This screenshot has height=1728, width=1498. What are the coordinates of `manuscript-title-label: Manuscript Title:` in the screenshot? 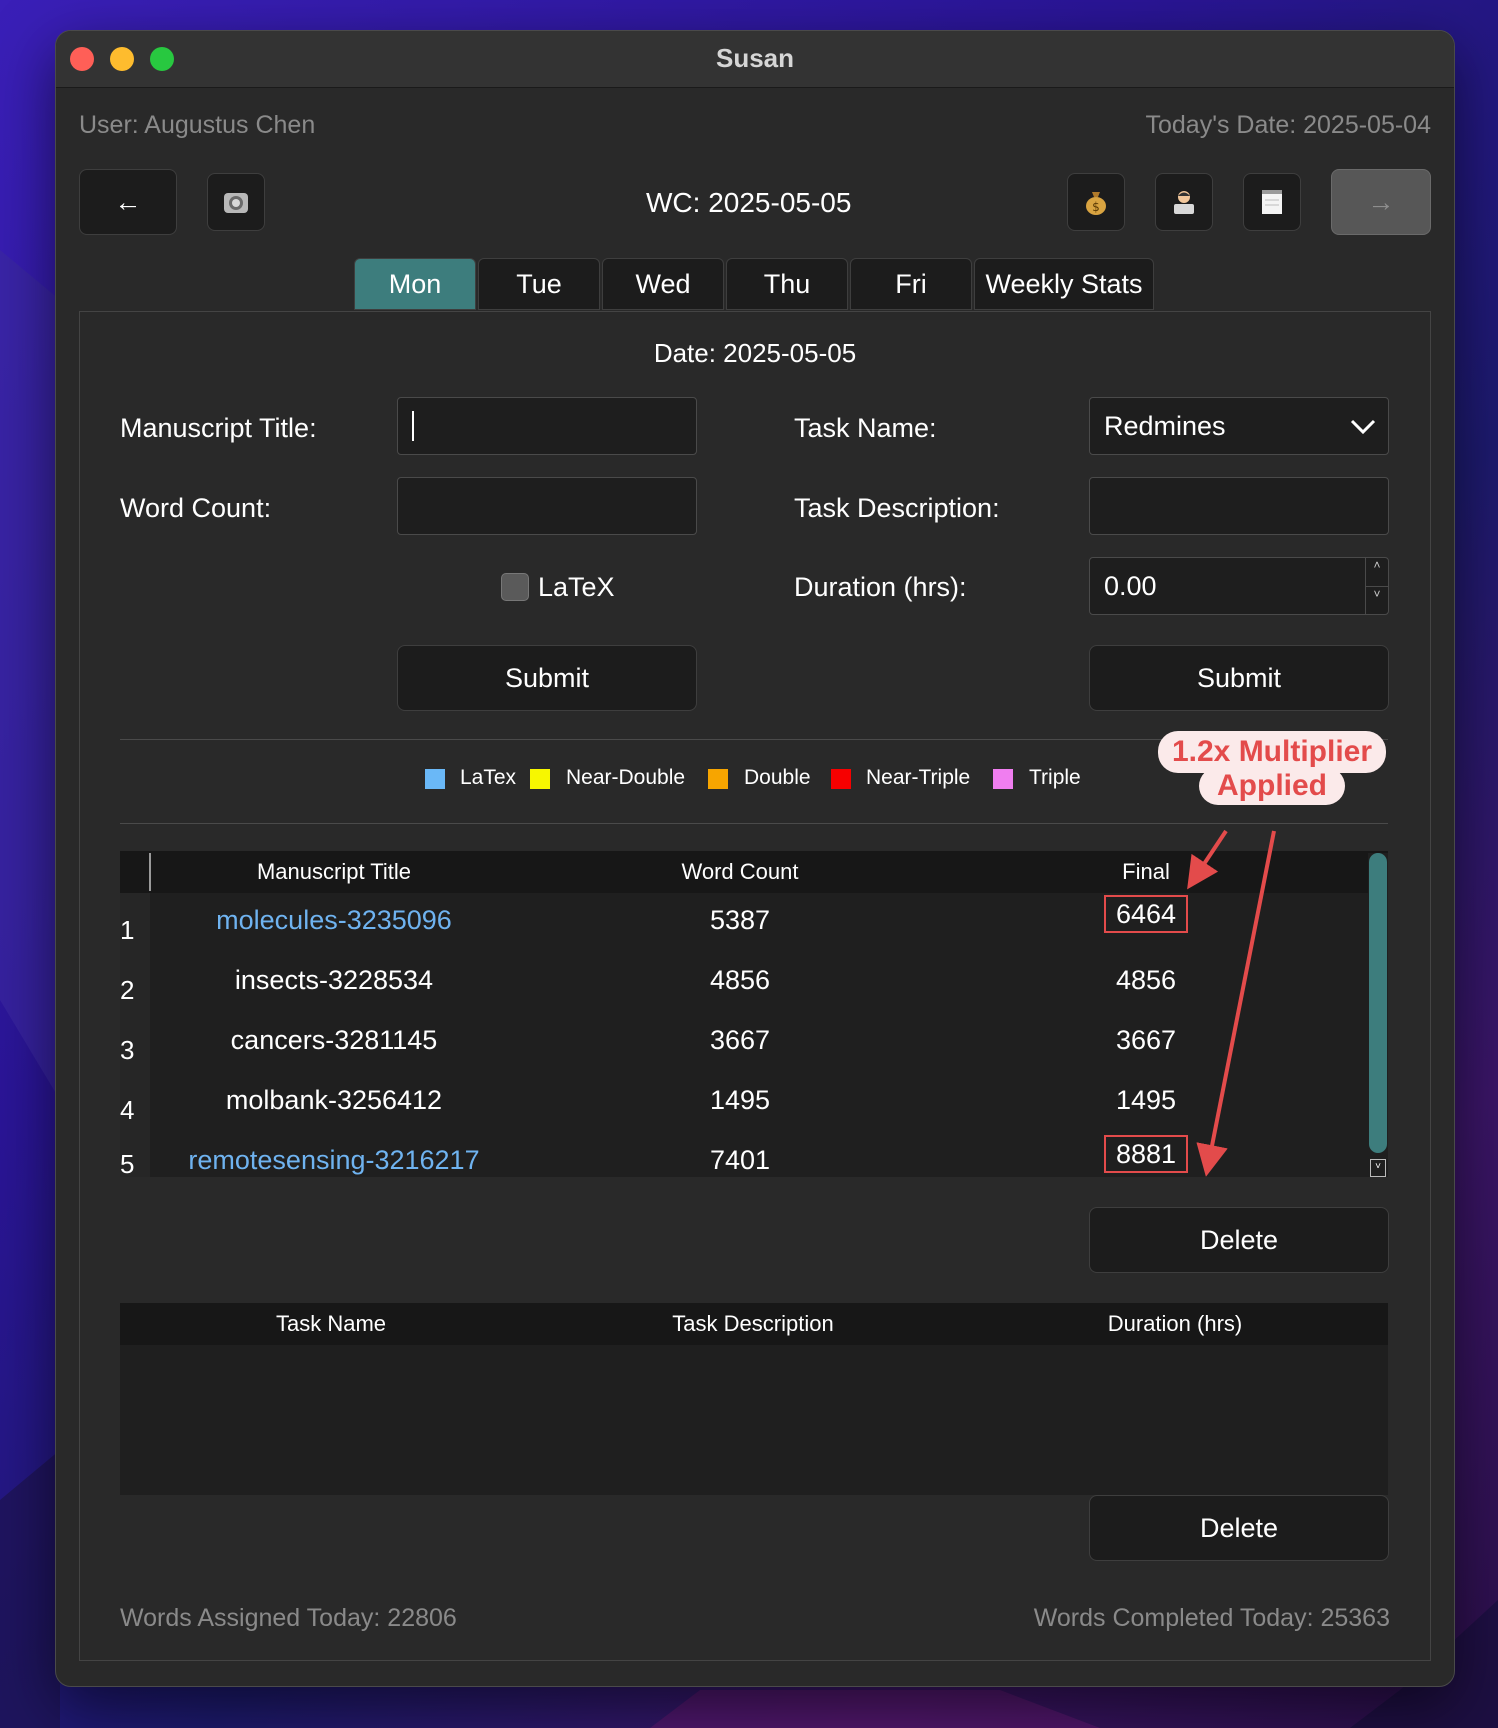 It's located at (218, 428).